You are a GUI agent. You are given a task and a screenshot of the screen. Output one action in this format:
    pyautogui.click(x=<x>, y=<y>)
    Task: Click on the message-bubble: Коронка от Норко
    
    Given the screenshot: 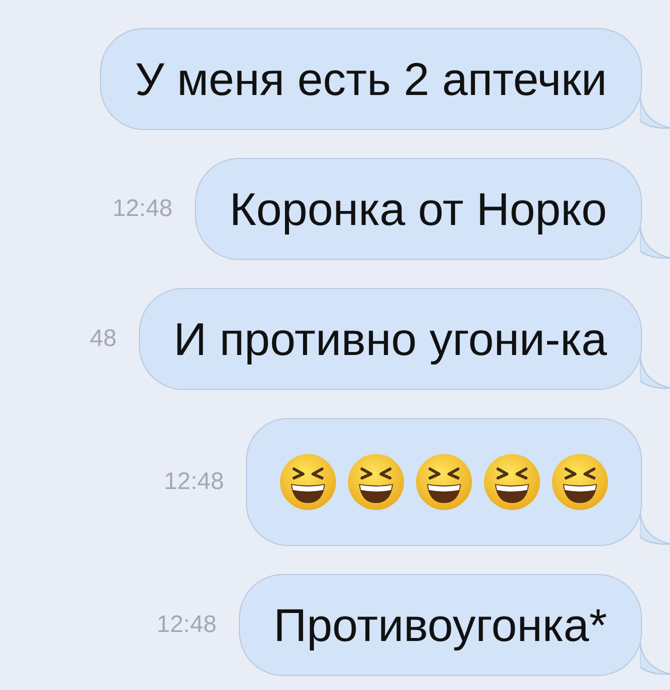 What is the action you would take?
    pyautogui.click(x=418, y=209)
    